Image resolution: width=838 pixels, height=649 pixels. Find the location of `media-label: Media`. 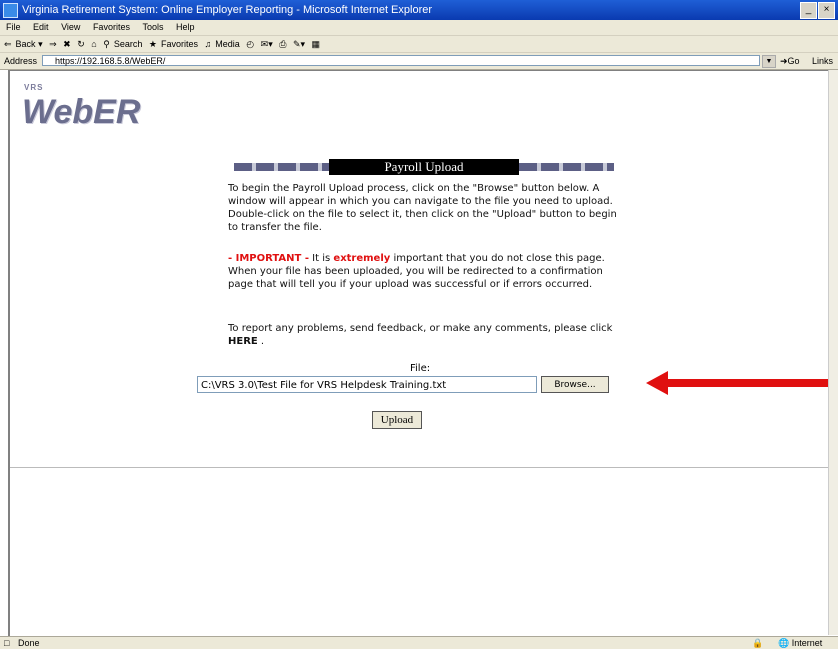

media-label: Media is located at coordinates (227, 44).